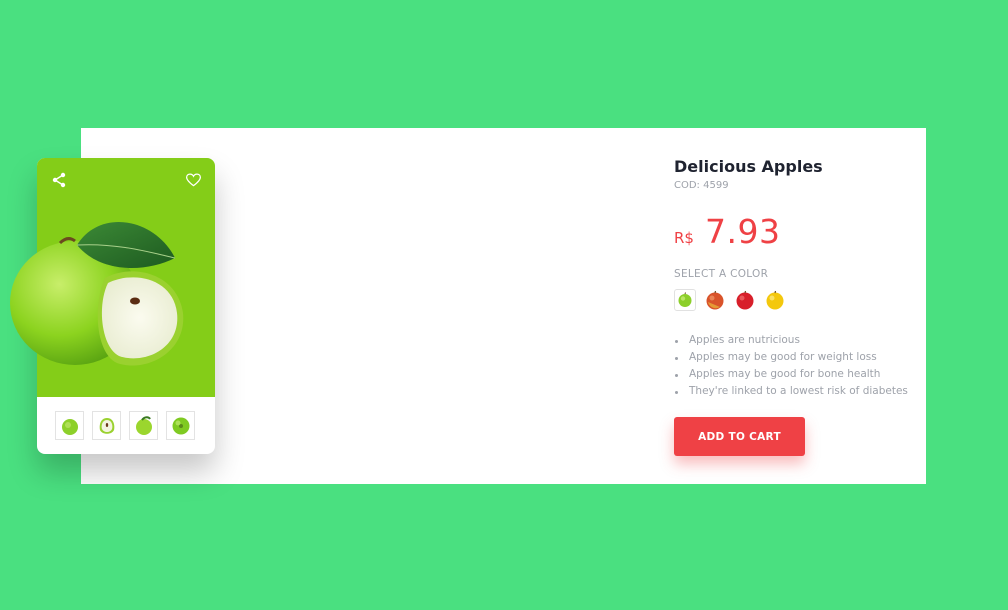  I want to click on thumbnail-apple-slice, so click(106, 425).